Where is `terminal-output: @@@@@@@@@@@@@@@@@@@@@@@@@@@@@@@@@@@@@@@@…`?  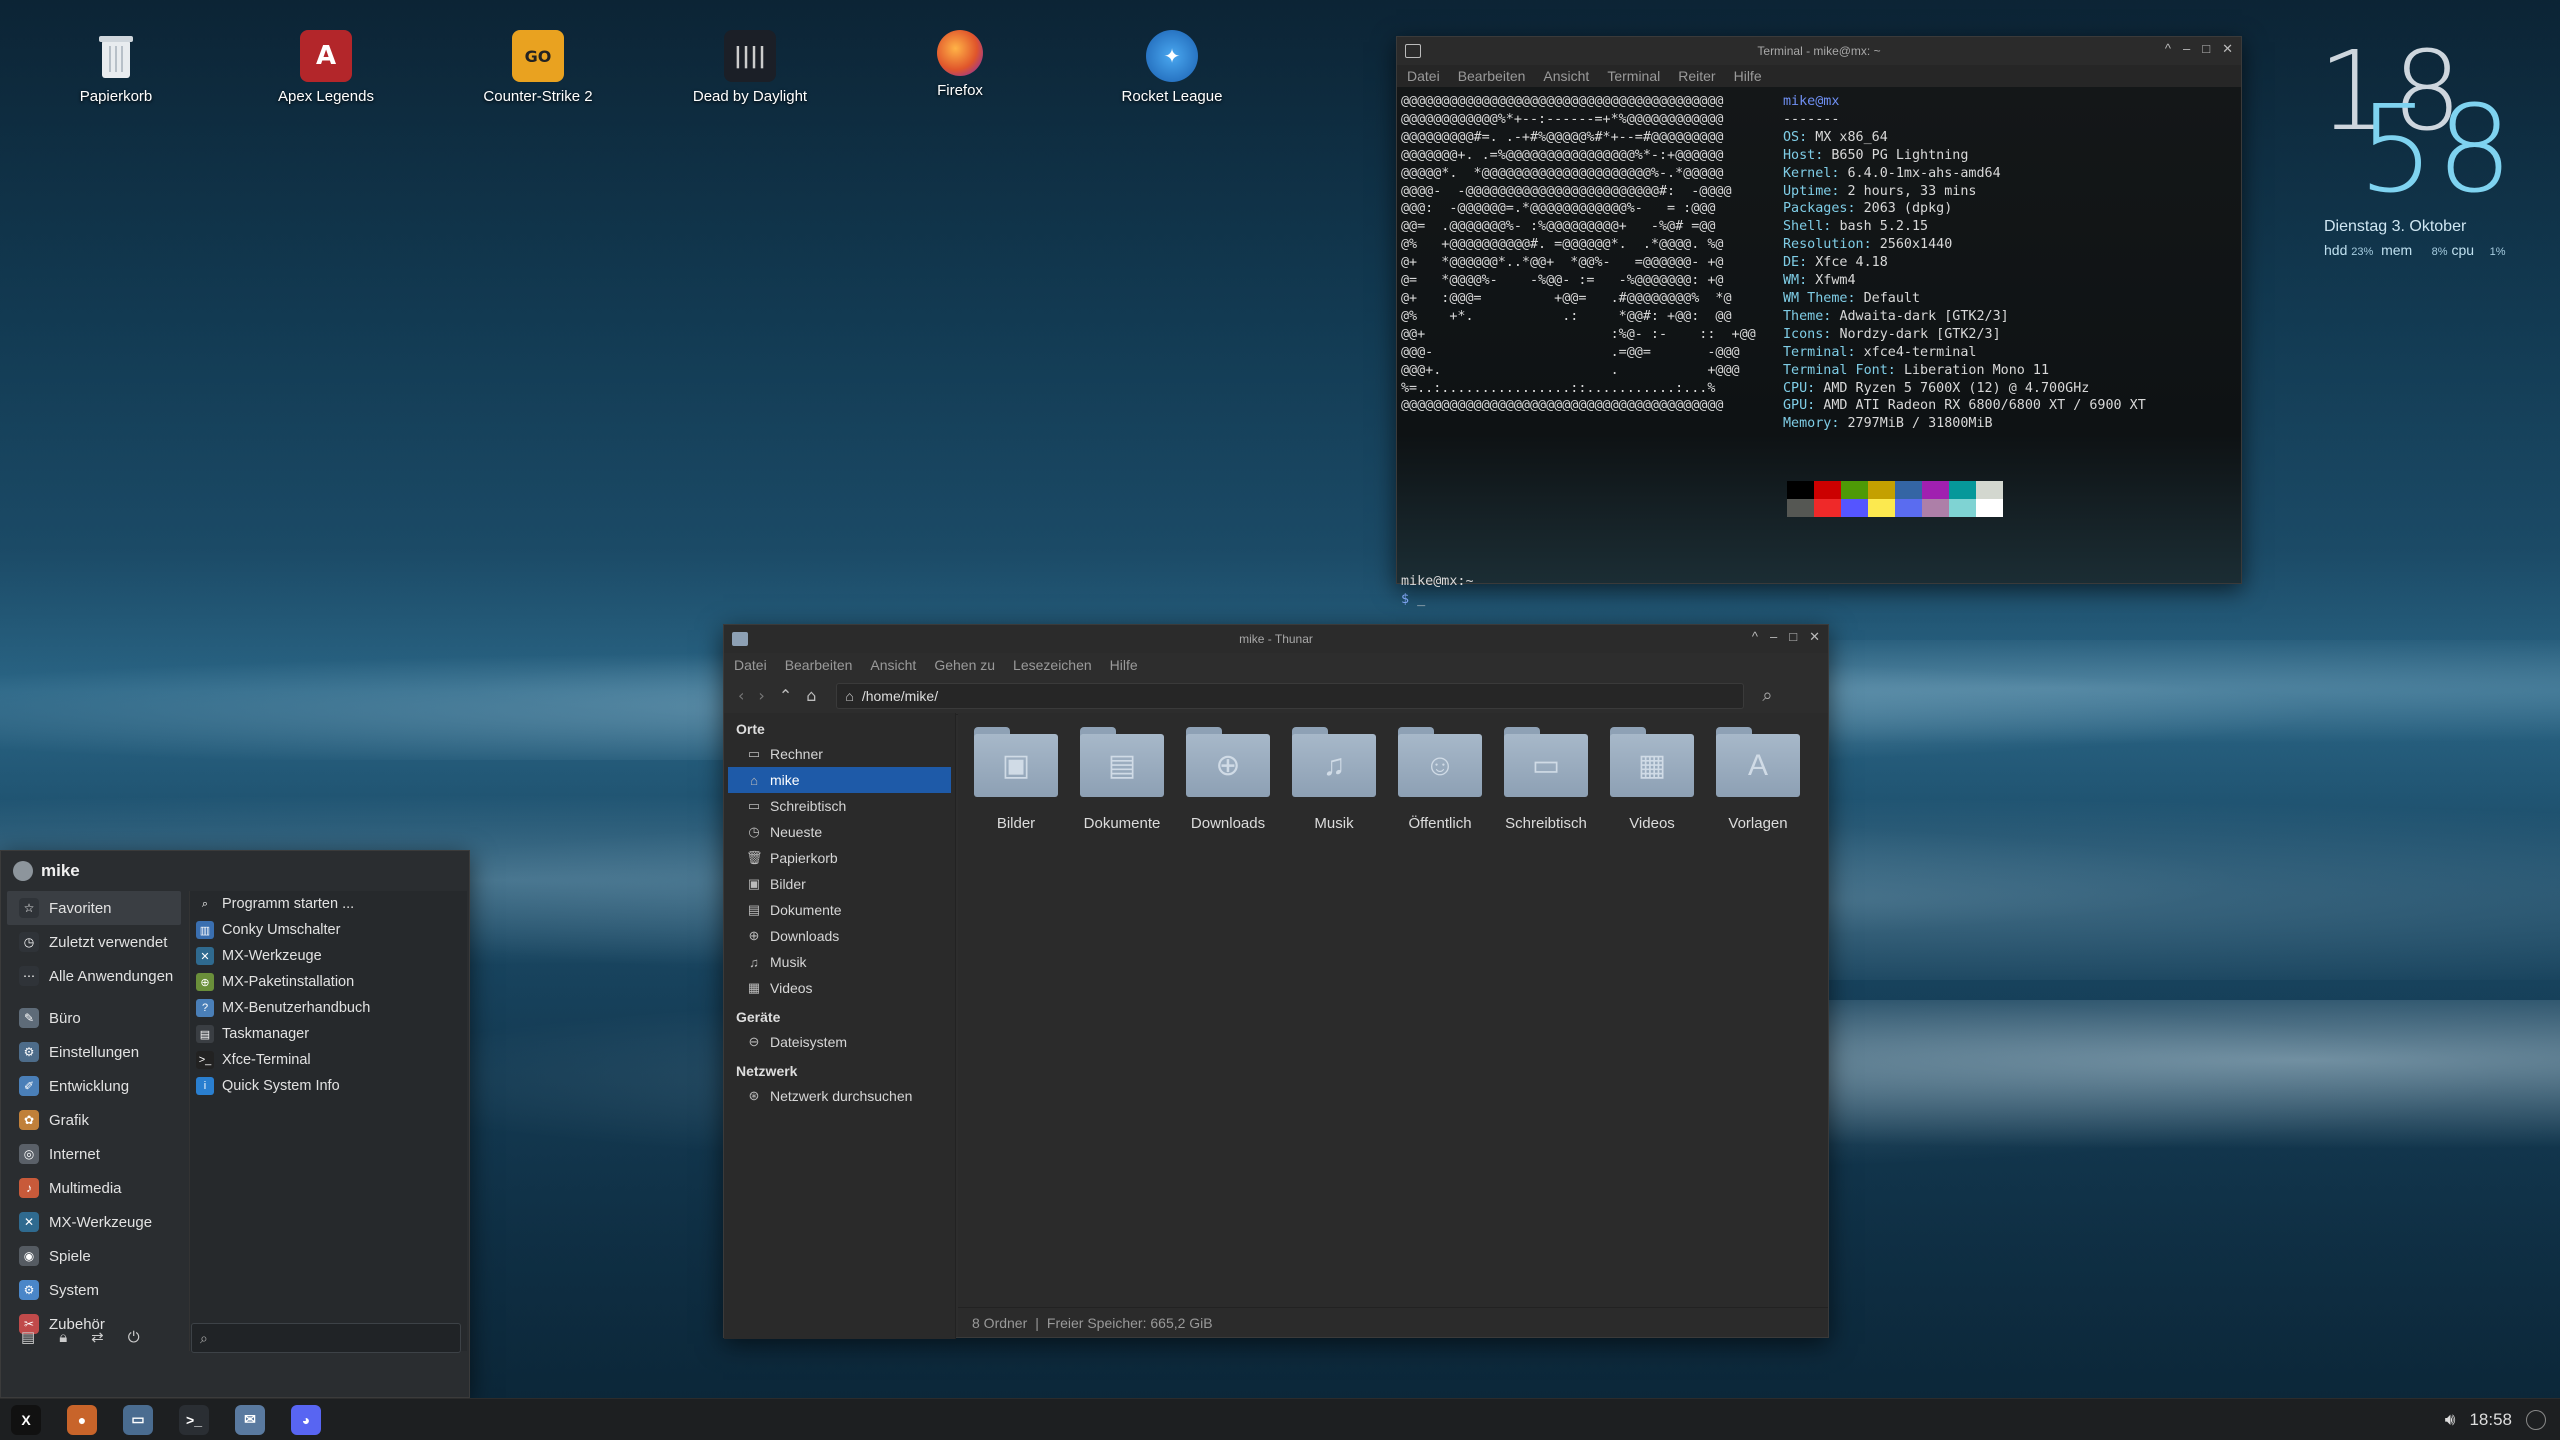
terminal-output: @@@@@@@@@@@@@@@@@@@@@@@@@@@@@@@@@@@@@@@@… is located at coordinates (1819, 347).